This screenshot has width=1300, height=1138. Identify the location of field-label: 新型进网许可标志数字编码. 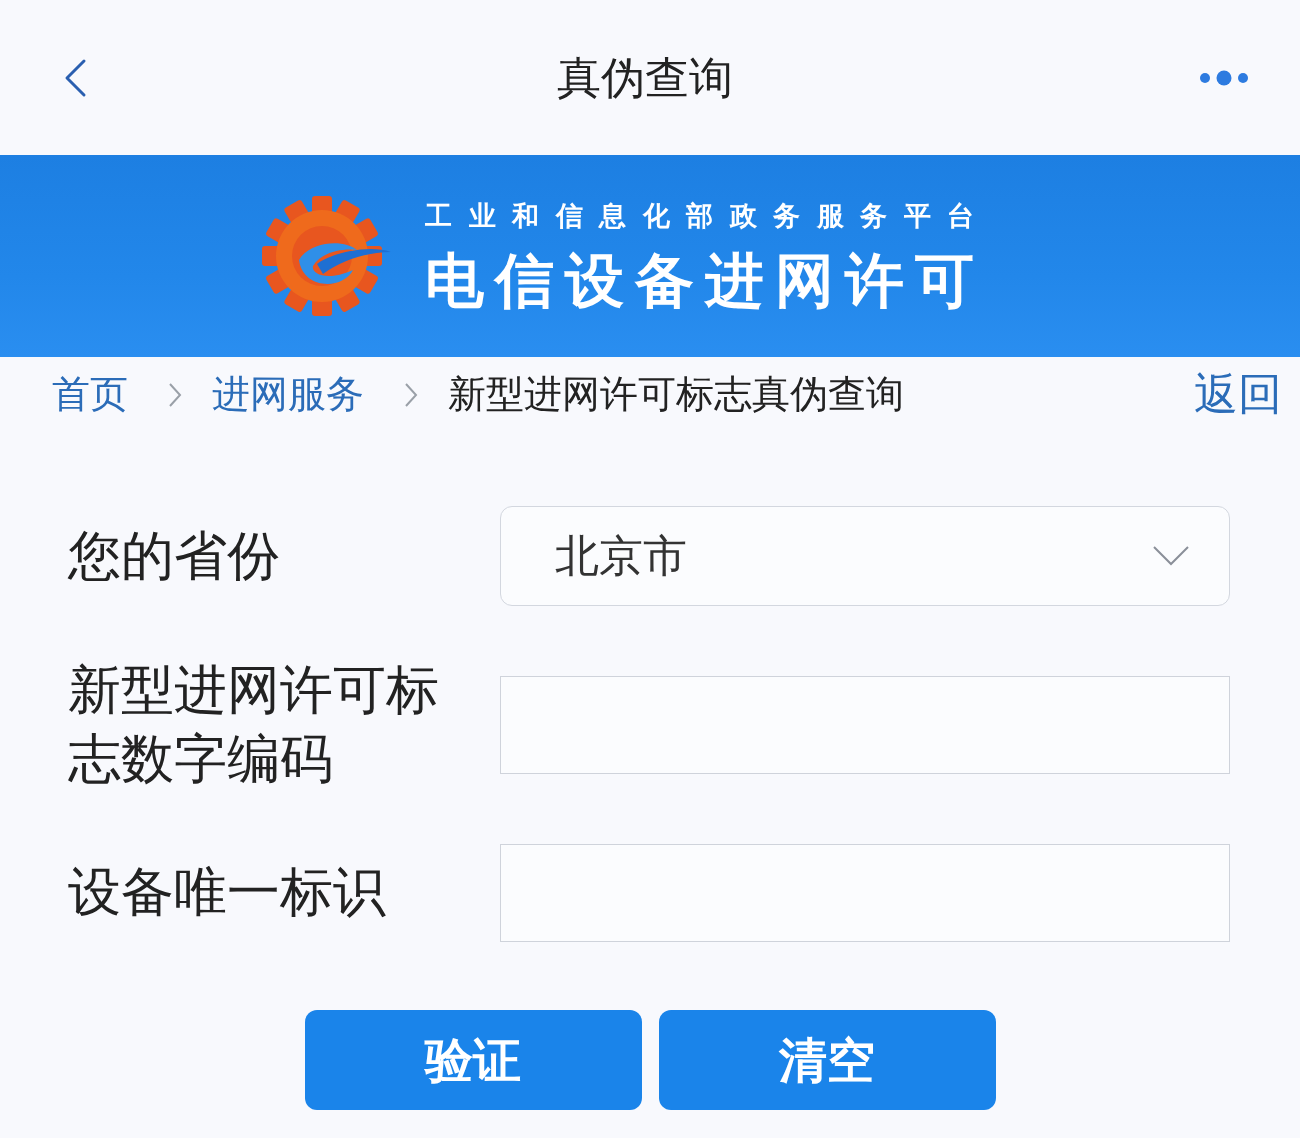
(254, 724).